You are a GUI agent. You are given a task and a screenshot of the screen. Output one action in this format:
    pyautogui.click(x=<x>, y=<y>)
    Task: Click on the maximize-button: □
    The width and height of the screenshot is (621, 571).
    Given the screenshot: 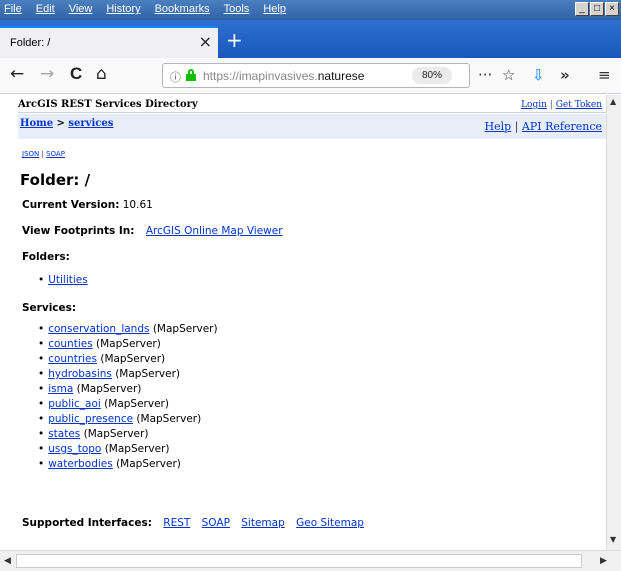 What is the action you would take?
    pyautogui.click(x=597, y=9)
    